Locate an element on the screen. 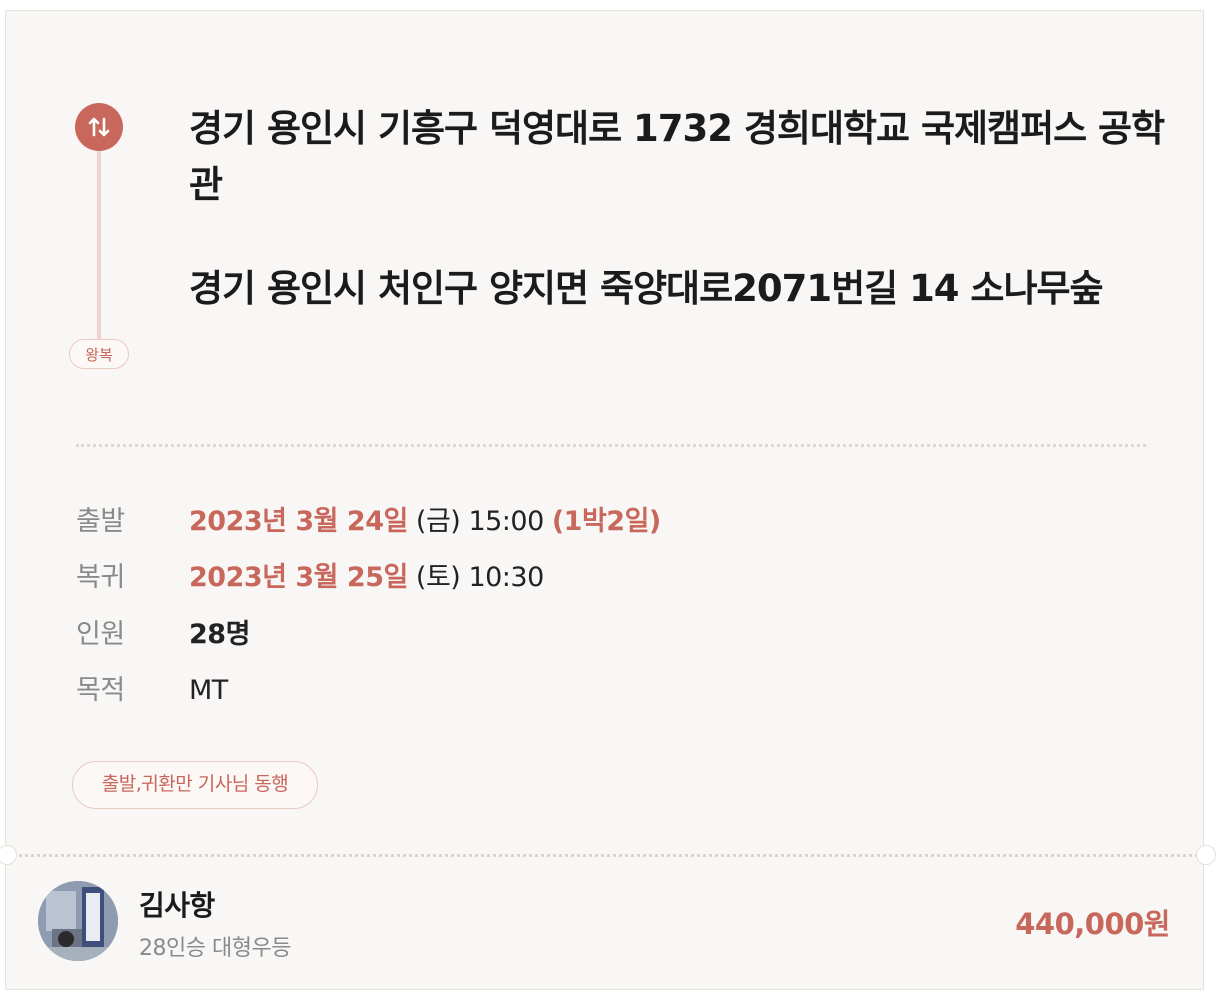 This screenshot has height=1000, width=1216. origin-address: 경기 용인시 기흥구 덕영대로 1732 경희대학교 국제캠퍼스 공학관 is located at coordinates (677, 156).